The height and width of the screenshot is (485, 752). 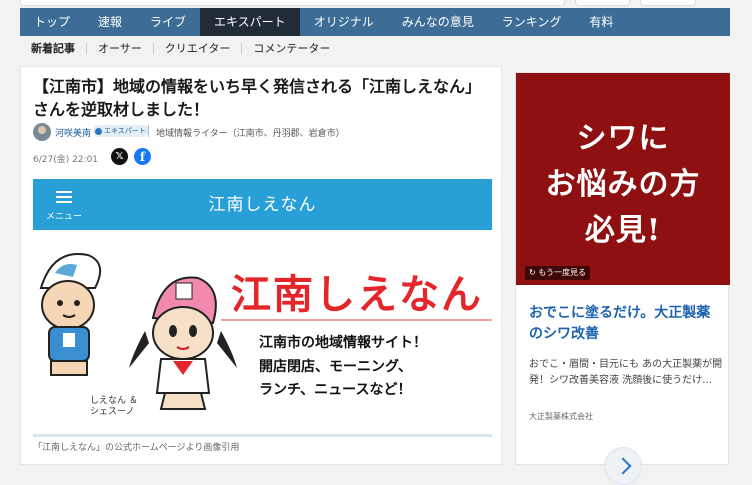 What do you see at coordinates (336, 367) in the screenshot?
I see `figure-line-2: 開店閉店、モーニング、` at bounding box center [336, 367].